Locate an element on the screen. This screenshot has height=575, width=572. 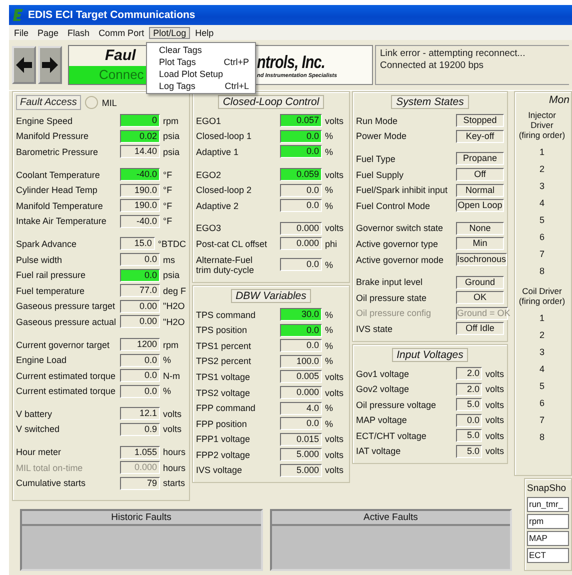
field-label: Gov2 voltage is located at coordinates (383, 389).